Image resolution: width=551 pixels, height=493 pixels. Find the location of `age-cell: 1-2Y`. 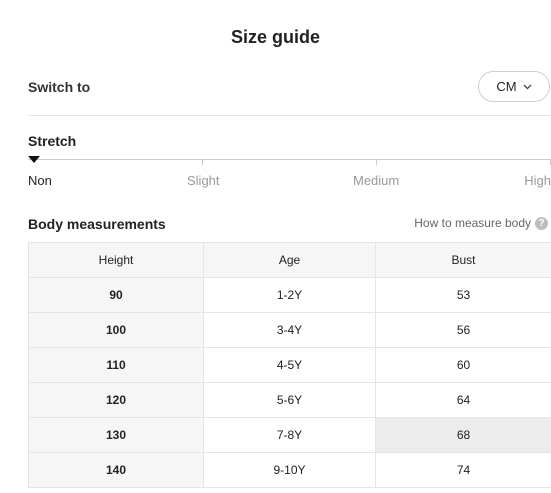

age-cell: 1-2Y is located at coordinates (289, 295).